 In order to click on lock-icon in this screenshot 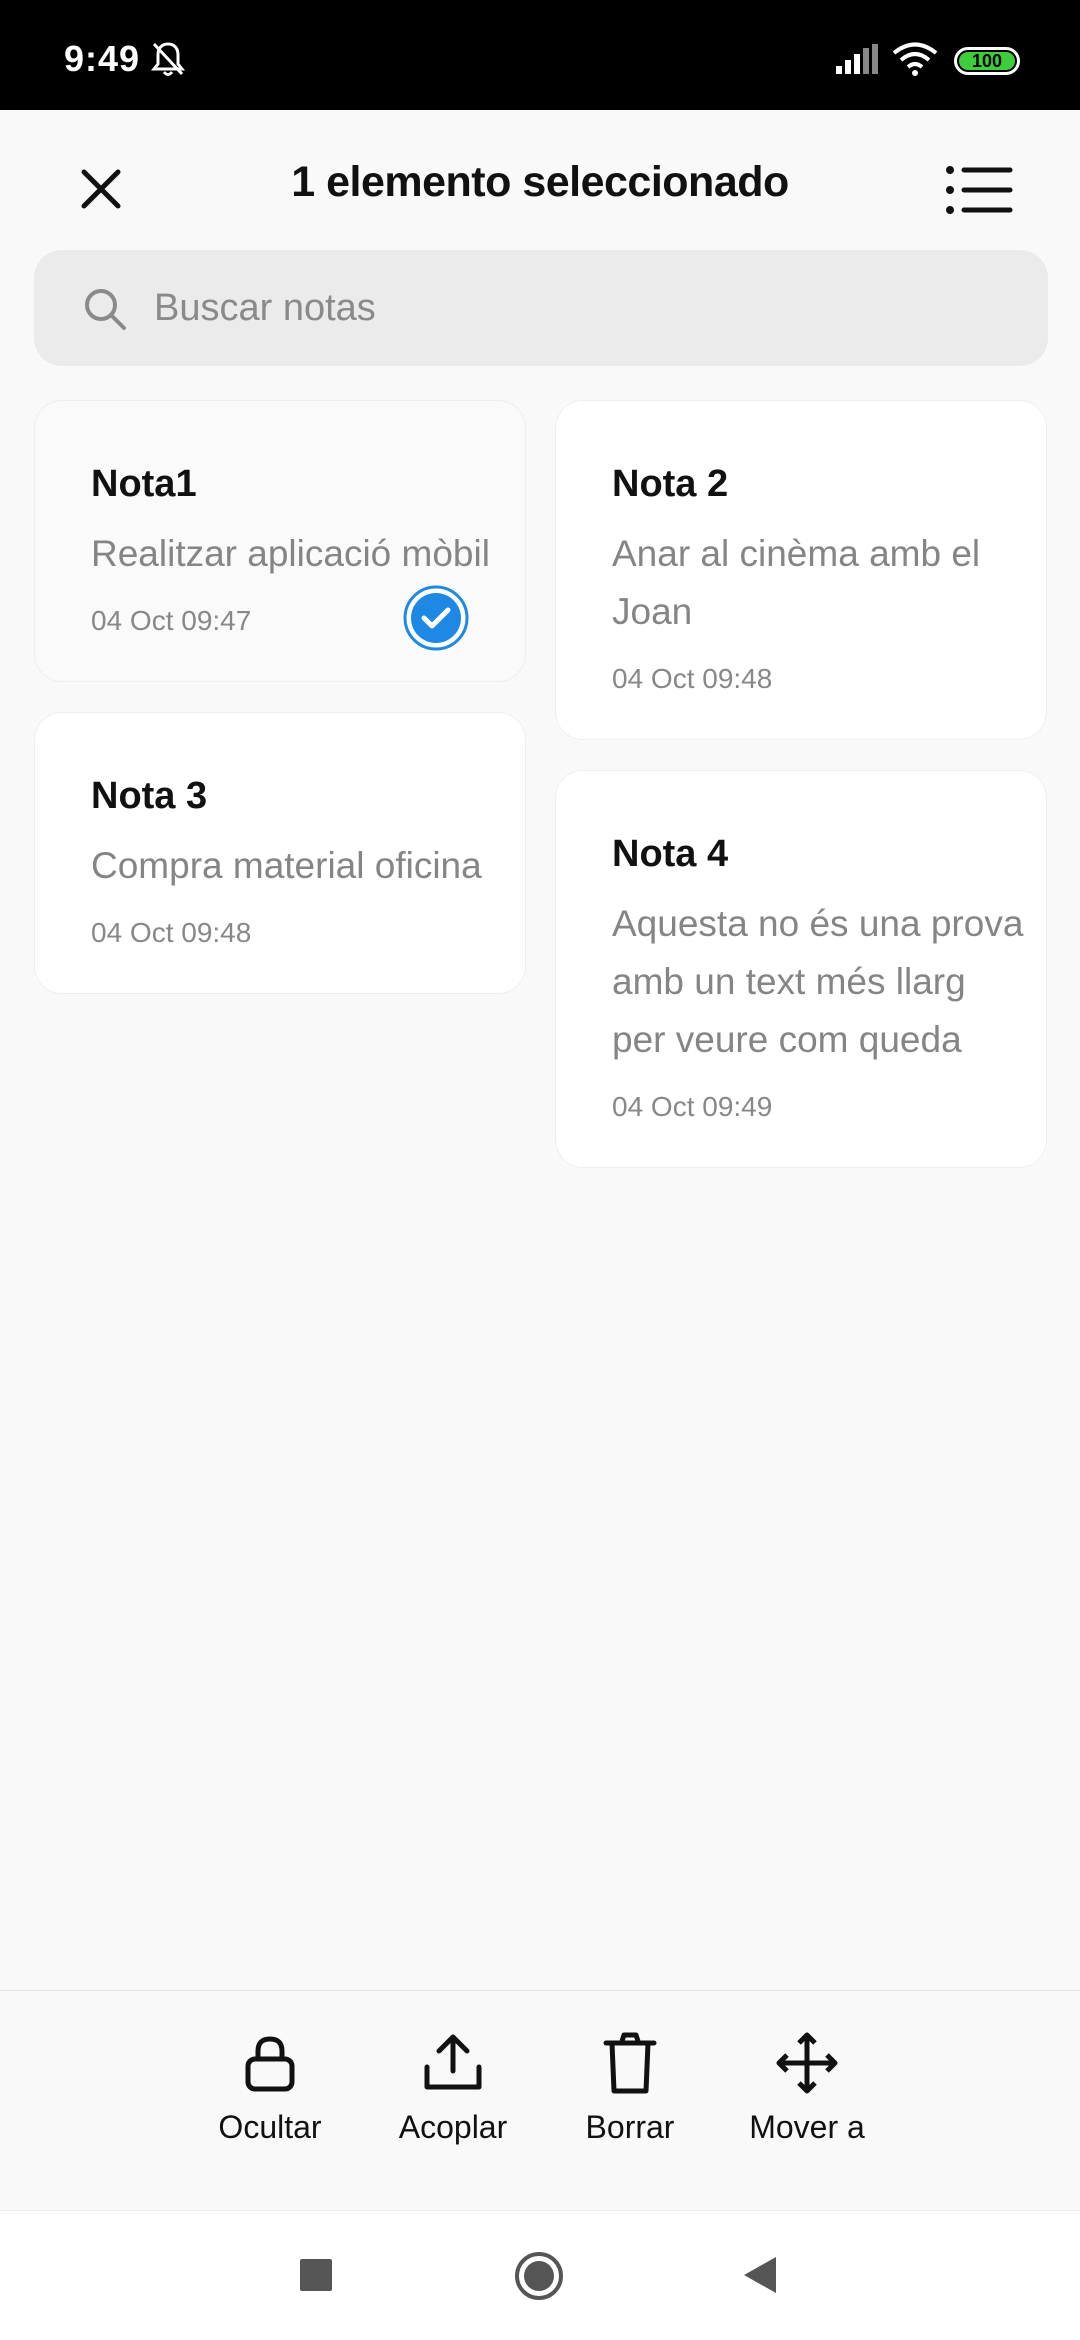, I will do `click(270, 2064)`.